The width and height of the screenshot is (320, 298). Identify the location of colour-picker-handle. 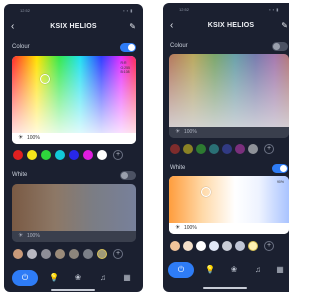
(45, 79).